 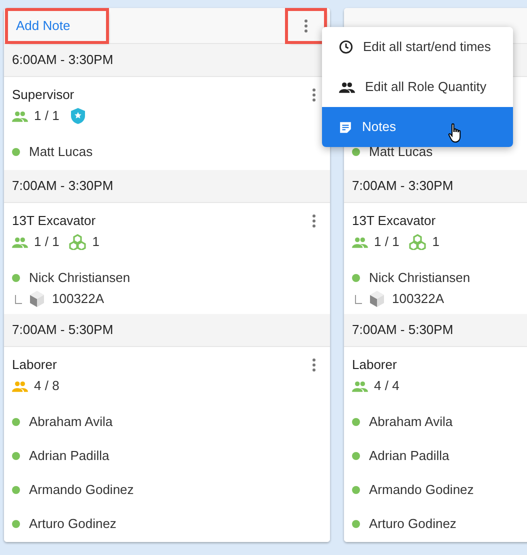 I want to click on role-quantity: 4 / 4, so click(x=387, y=386).